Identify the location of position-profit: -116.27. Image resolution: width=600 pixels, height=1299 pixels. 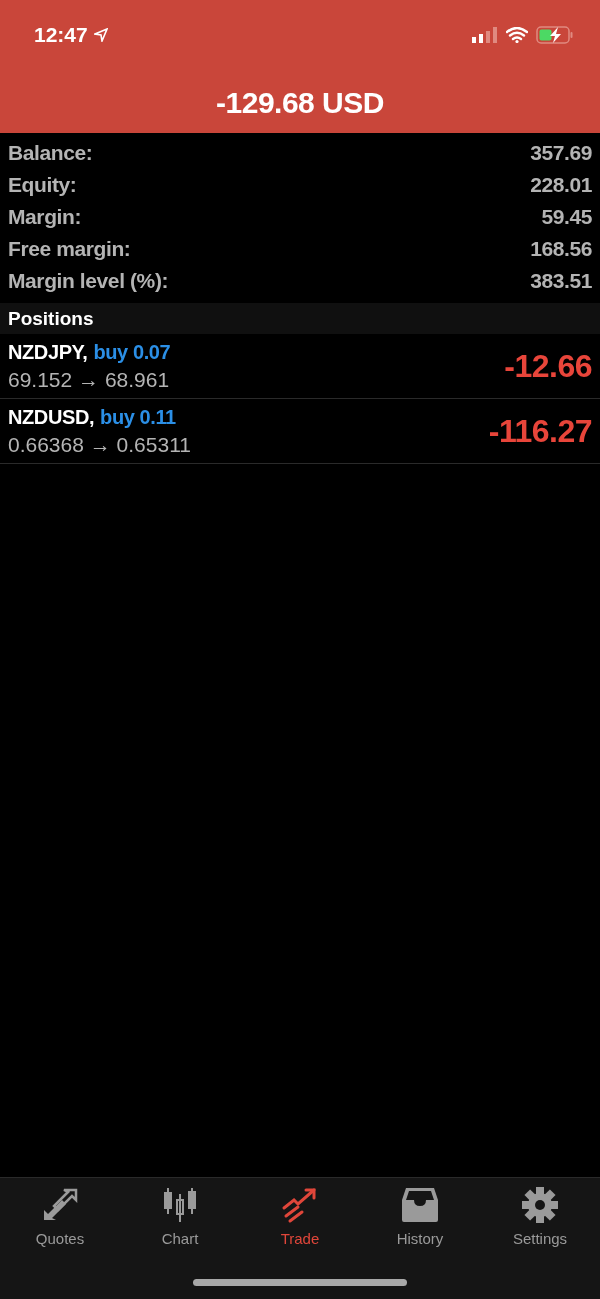
(540, 431).